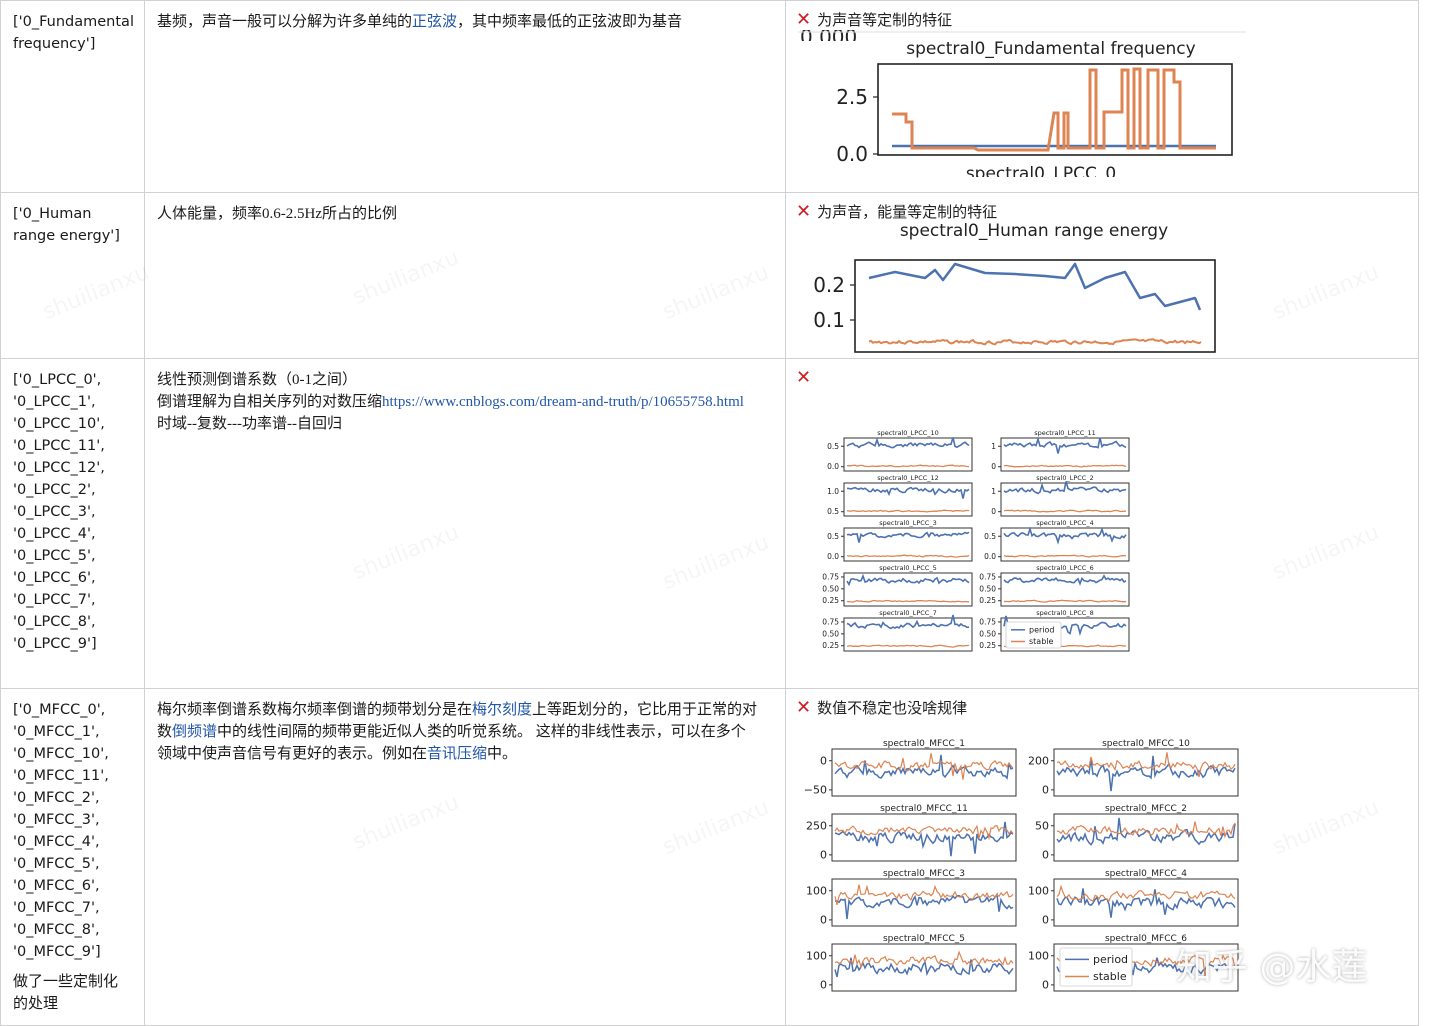 This screenshot has height=1026, width=1440. What do you see at coordinates (54, 490) in the screenshot?
I see `feature-name-line: '0_LPCC_2',` at bounding box center [54, 490].